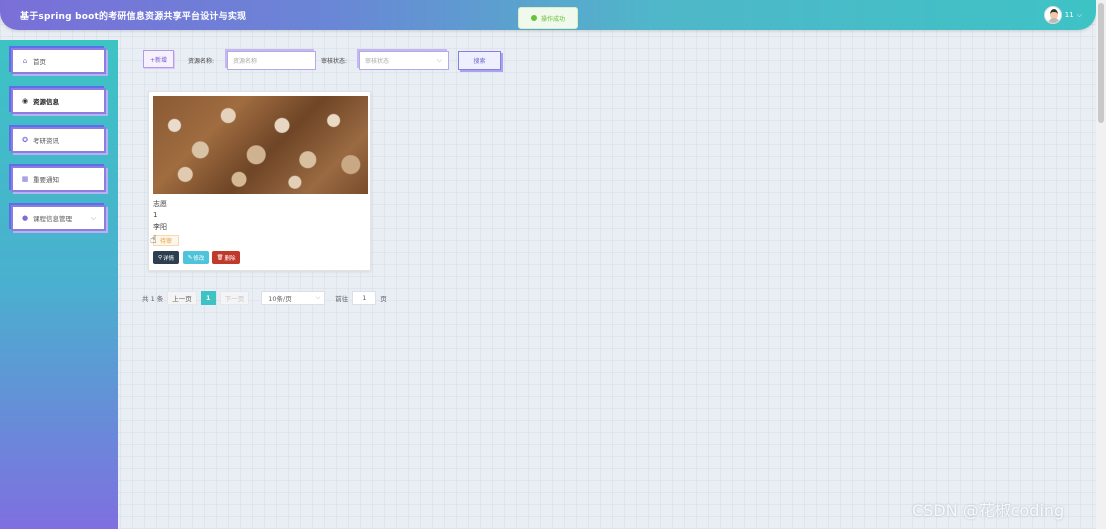 Image resolution: width=1106 pixels, height=529 pixels. What do you see at coordinates (280, 299) in the screenshot?
I see `page-size-value: 10条/页` at bounding box center [280, 299].